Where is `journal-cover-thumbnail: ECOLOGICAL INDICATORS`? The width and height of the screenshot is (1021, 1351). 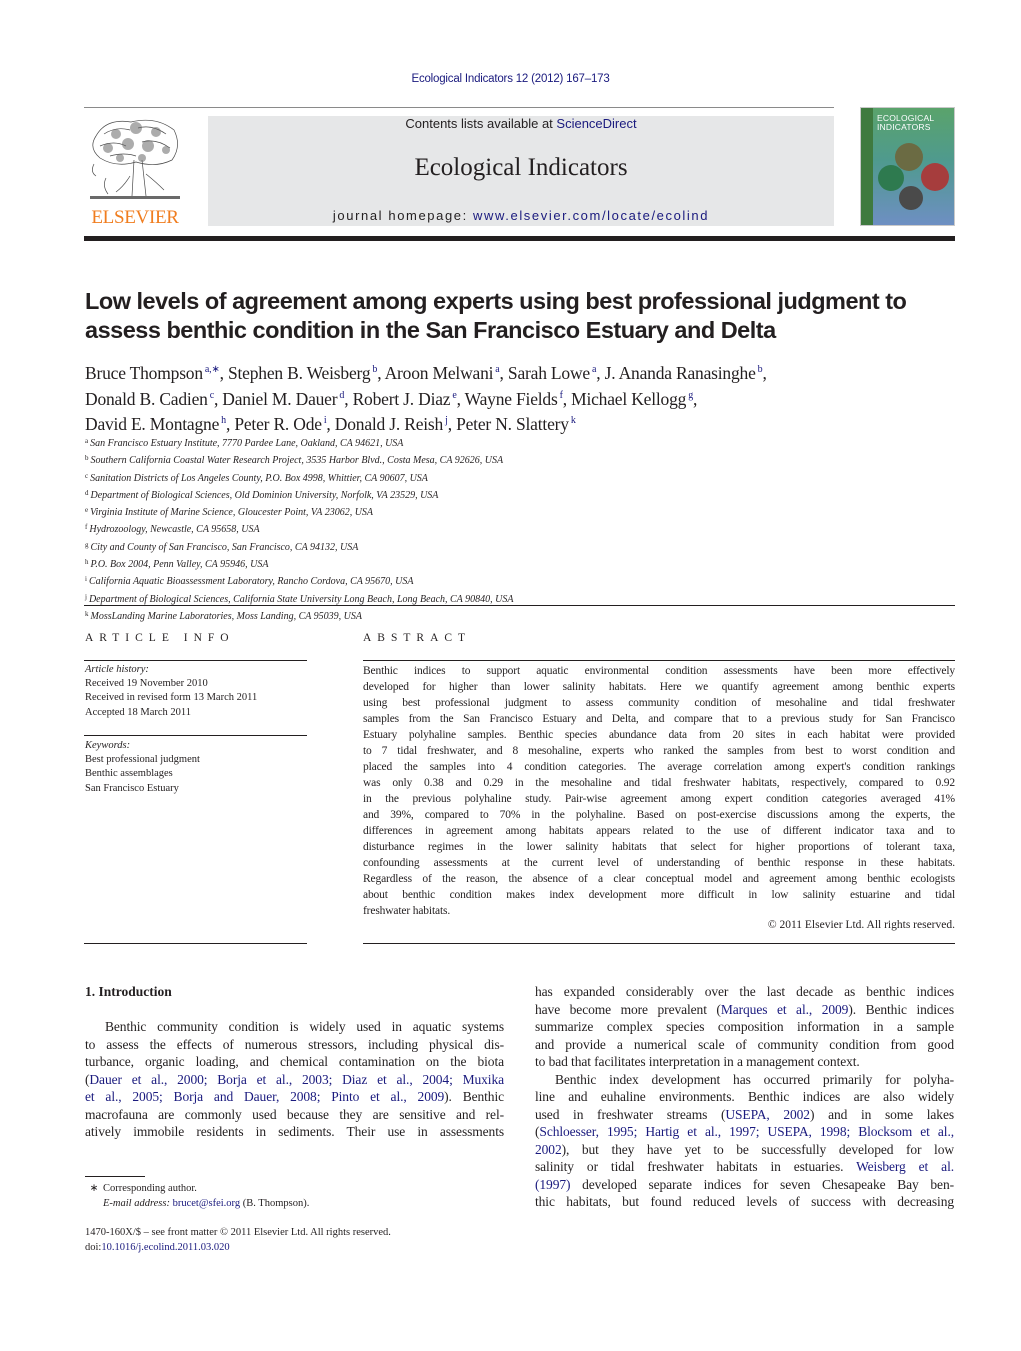
journal-cover-thumbnail: ECOLOGICAL INDICATORS is located at coordinates (907, 166).